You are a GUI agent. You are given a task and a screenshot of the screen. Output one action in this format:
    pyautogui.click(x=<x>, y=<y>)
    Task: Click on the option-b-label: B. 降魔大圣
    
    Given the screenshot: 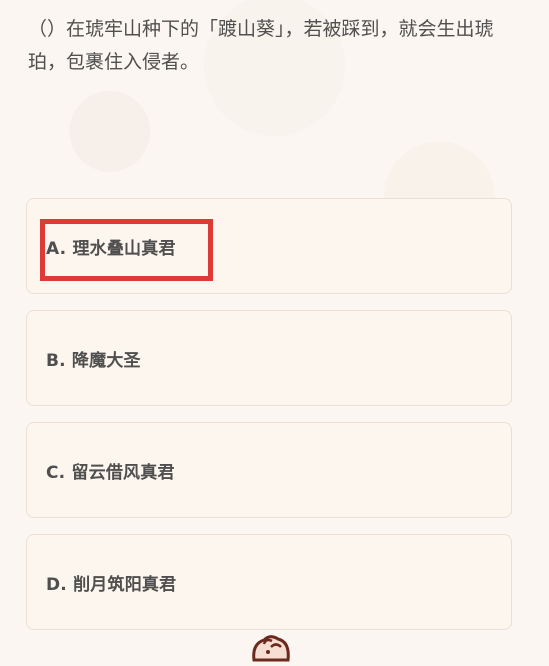 What is the action you would take?
    pyautogui.click(x=93, y=361)
    